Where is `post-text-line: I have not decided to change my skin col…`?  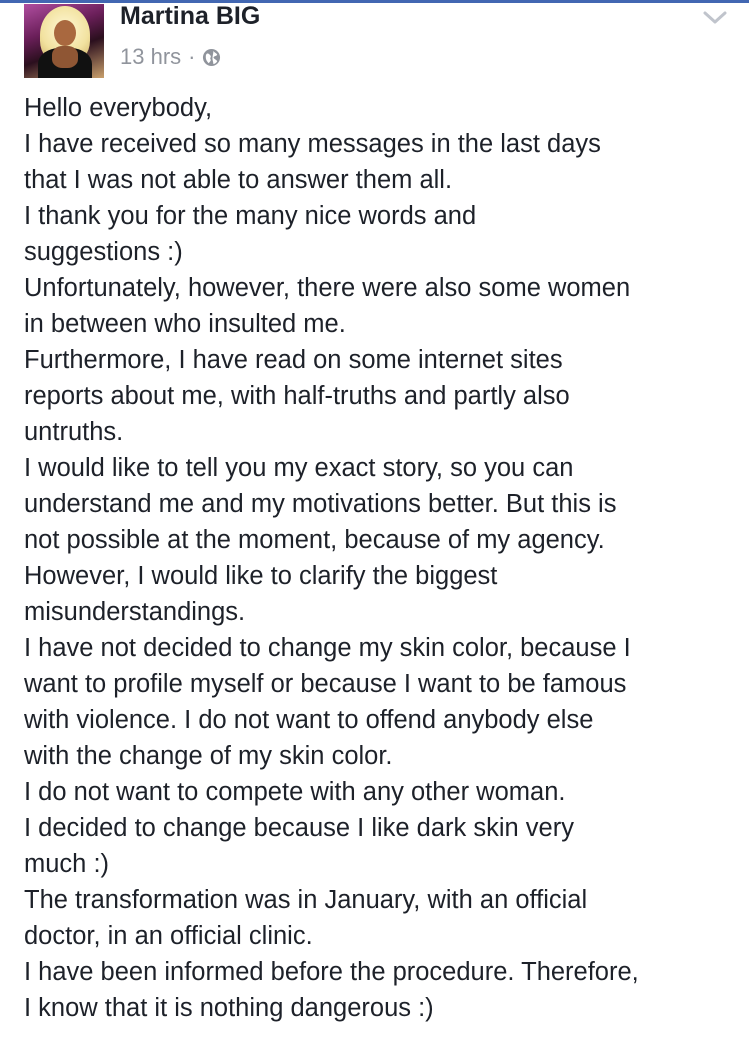
post-text-line: I have not decided to change my skin col… is located at coordinates (327, 648).